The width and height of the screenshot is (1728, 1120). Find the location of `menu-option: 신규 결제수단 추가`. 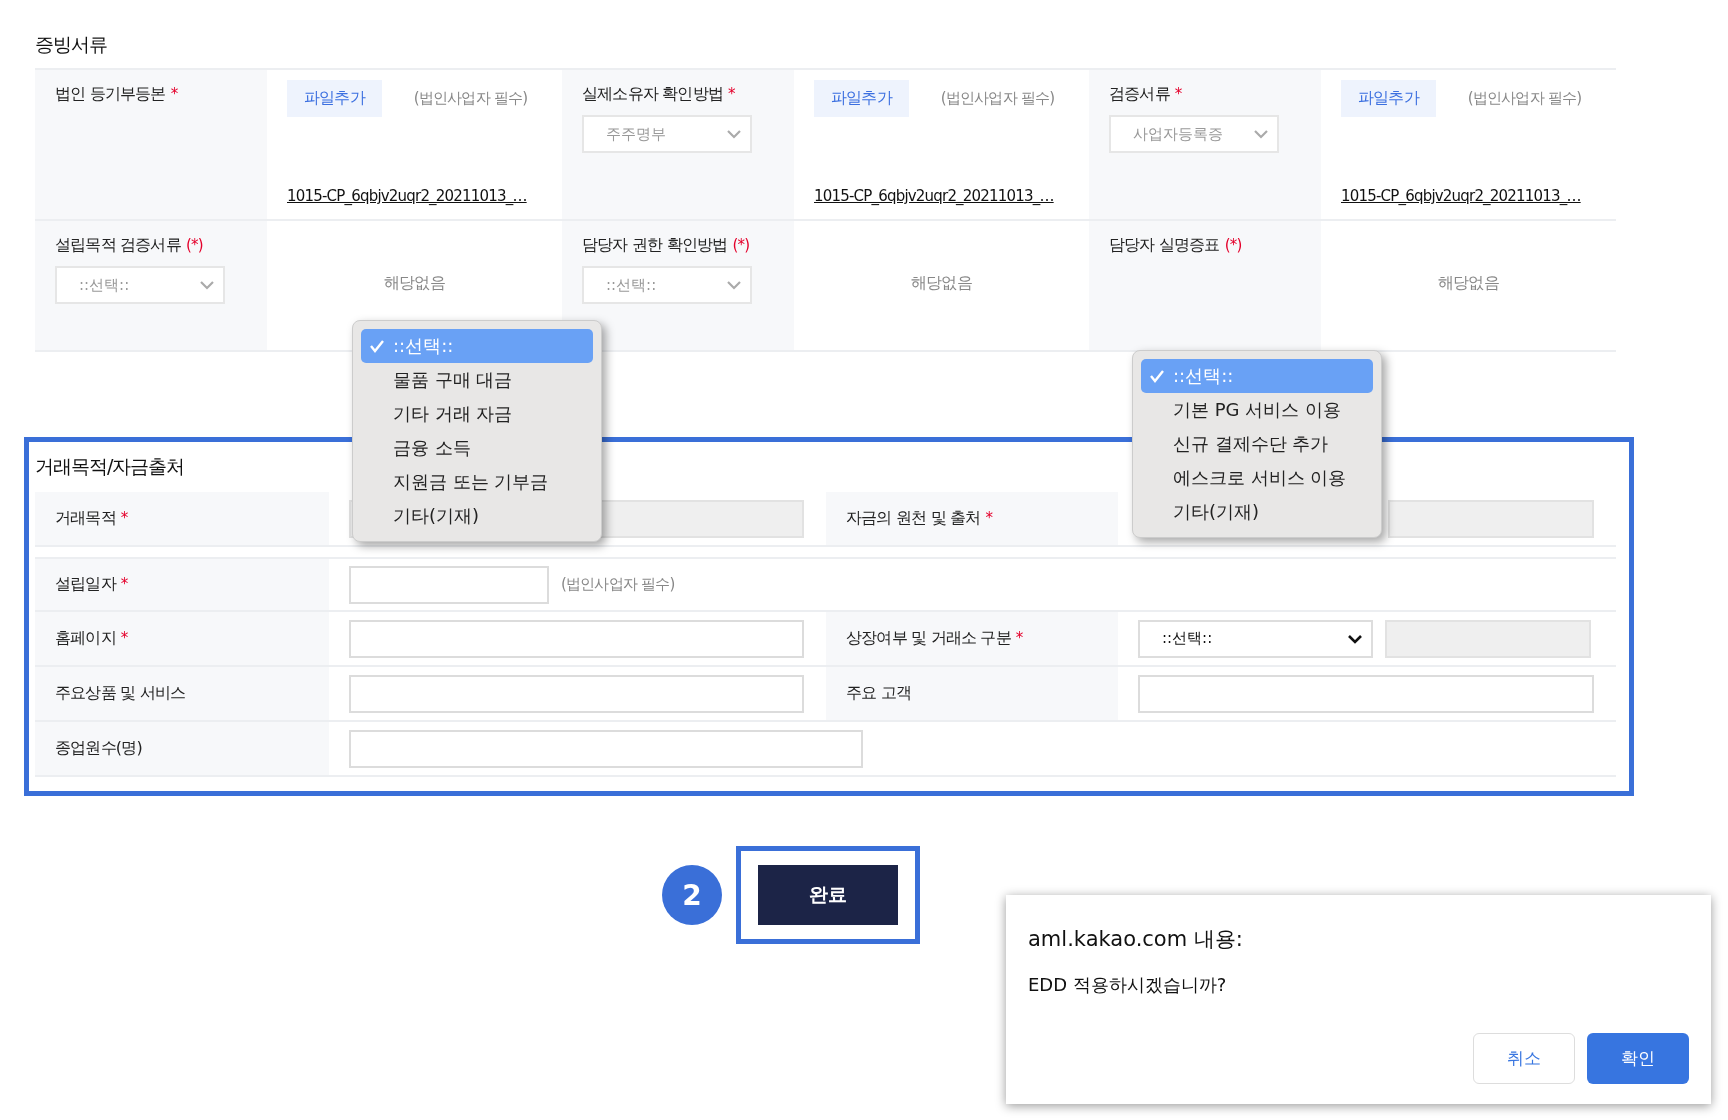

menu-option: 신규 결제수단 추가 is located at coordinates (1257, 444).